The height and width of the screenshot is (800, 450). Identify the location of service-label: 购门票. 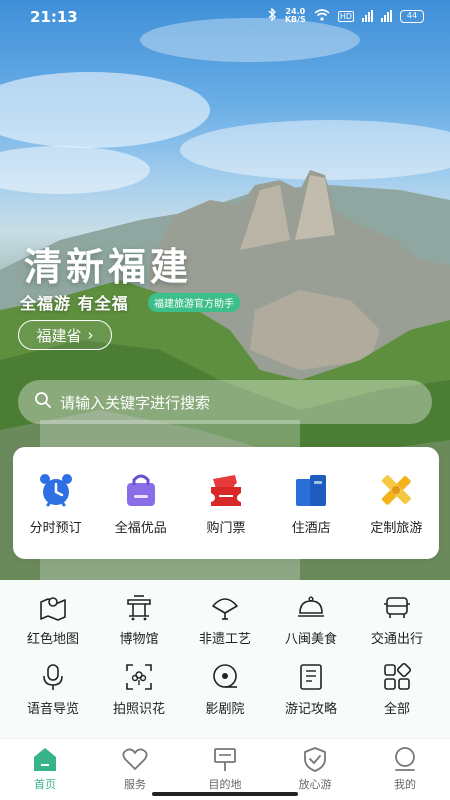
(226, 528).